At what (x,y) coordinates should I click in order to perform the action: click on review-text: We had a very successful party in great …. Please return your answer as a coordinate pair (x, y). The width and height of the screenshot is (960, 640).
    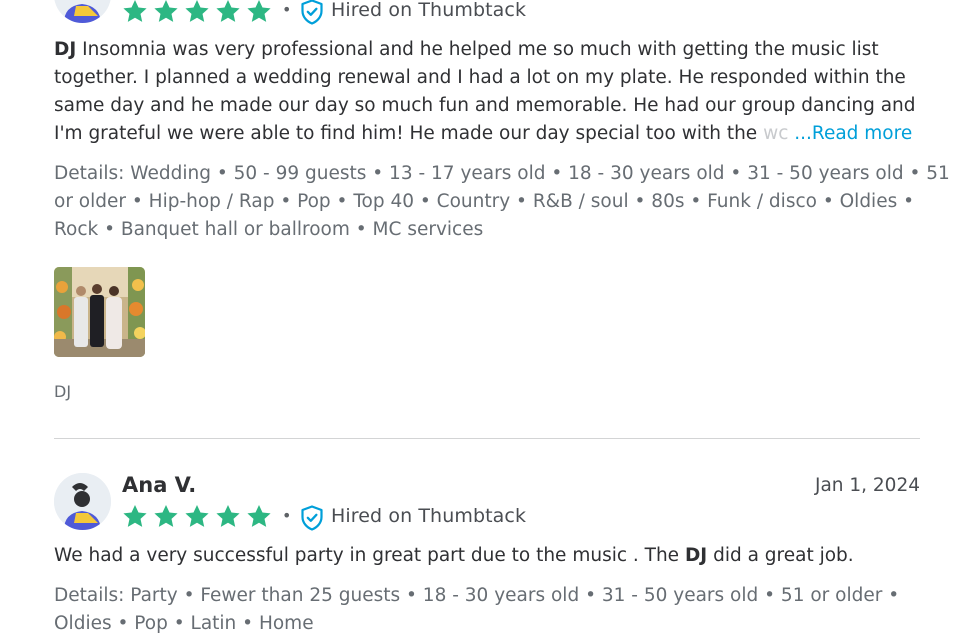
    Looking at the image, I should click on (488, 556).